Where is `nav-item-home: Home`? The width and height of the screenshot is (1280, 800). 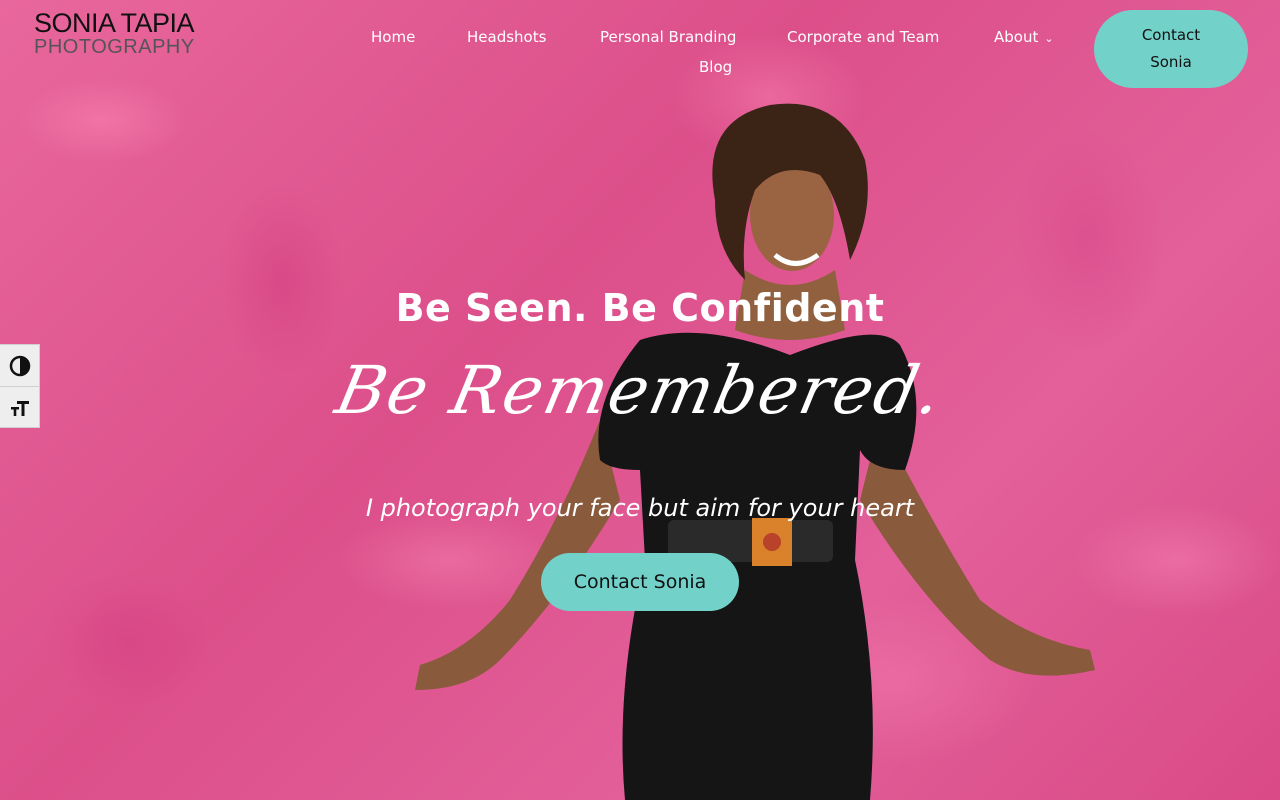
nav-item-home: Home is located at coordinates (393, 37).